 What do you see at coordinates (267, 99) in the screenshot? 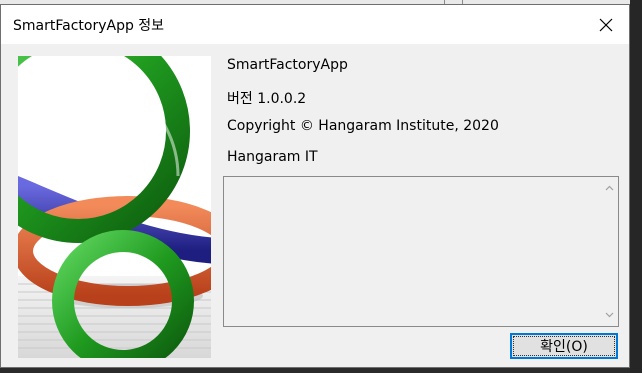
I see `version-label: 버전 1.0.0.2` at bounding box center [267, 99].